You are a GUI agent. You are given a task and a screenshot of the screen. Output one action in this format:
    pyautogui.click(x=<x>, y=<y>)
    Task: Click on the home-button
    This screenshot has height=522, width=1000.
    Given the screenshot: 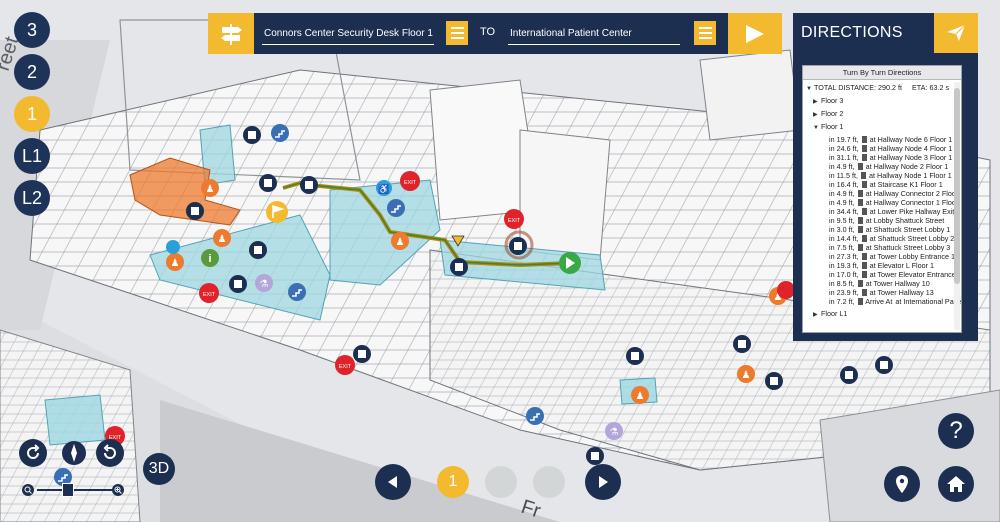 What is the action you would take?
    pyautogui.click(x=956, y=484)
    